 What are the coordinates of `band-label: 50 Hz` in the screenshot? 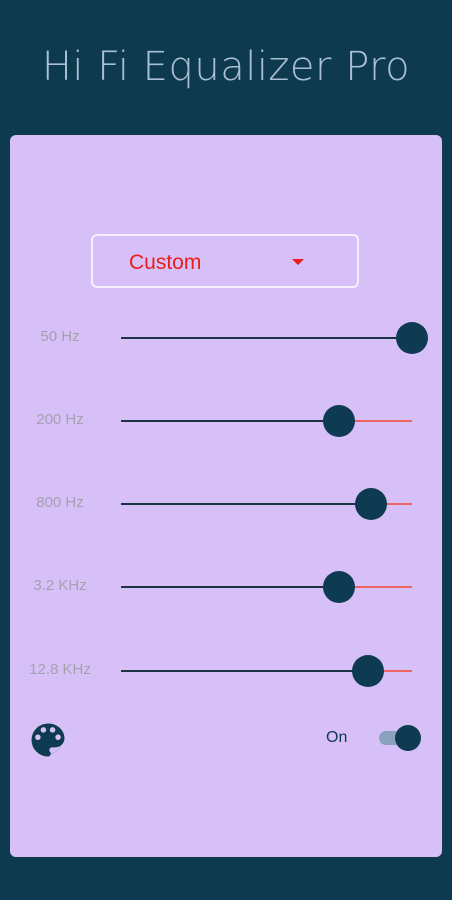 It's located at (60, 336).